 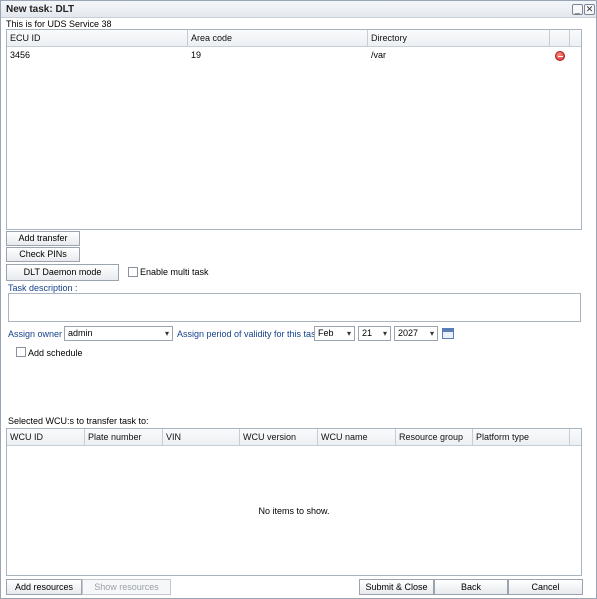 What do you see at coordinates (278, 38) in the screenshot?
I see `column-header-area-code: Area code` at bounding box center [278, 38].